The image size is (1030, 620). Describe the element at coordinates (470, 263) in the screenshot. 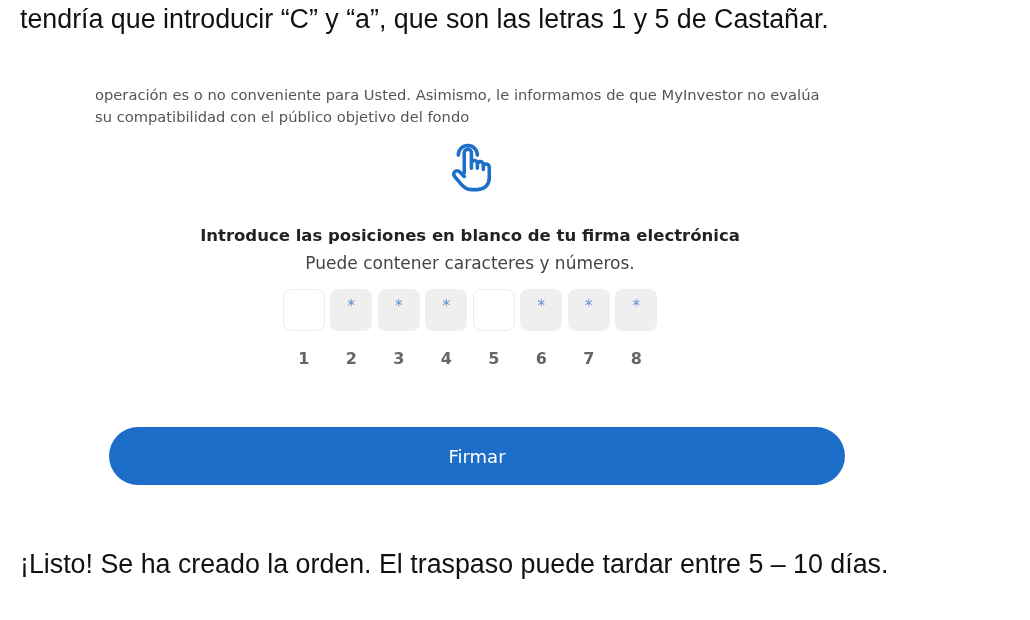

I see `signature-hint: Puede contener caracteres y números.` at that location.